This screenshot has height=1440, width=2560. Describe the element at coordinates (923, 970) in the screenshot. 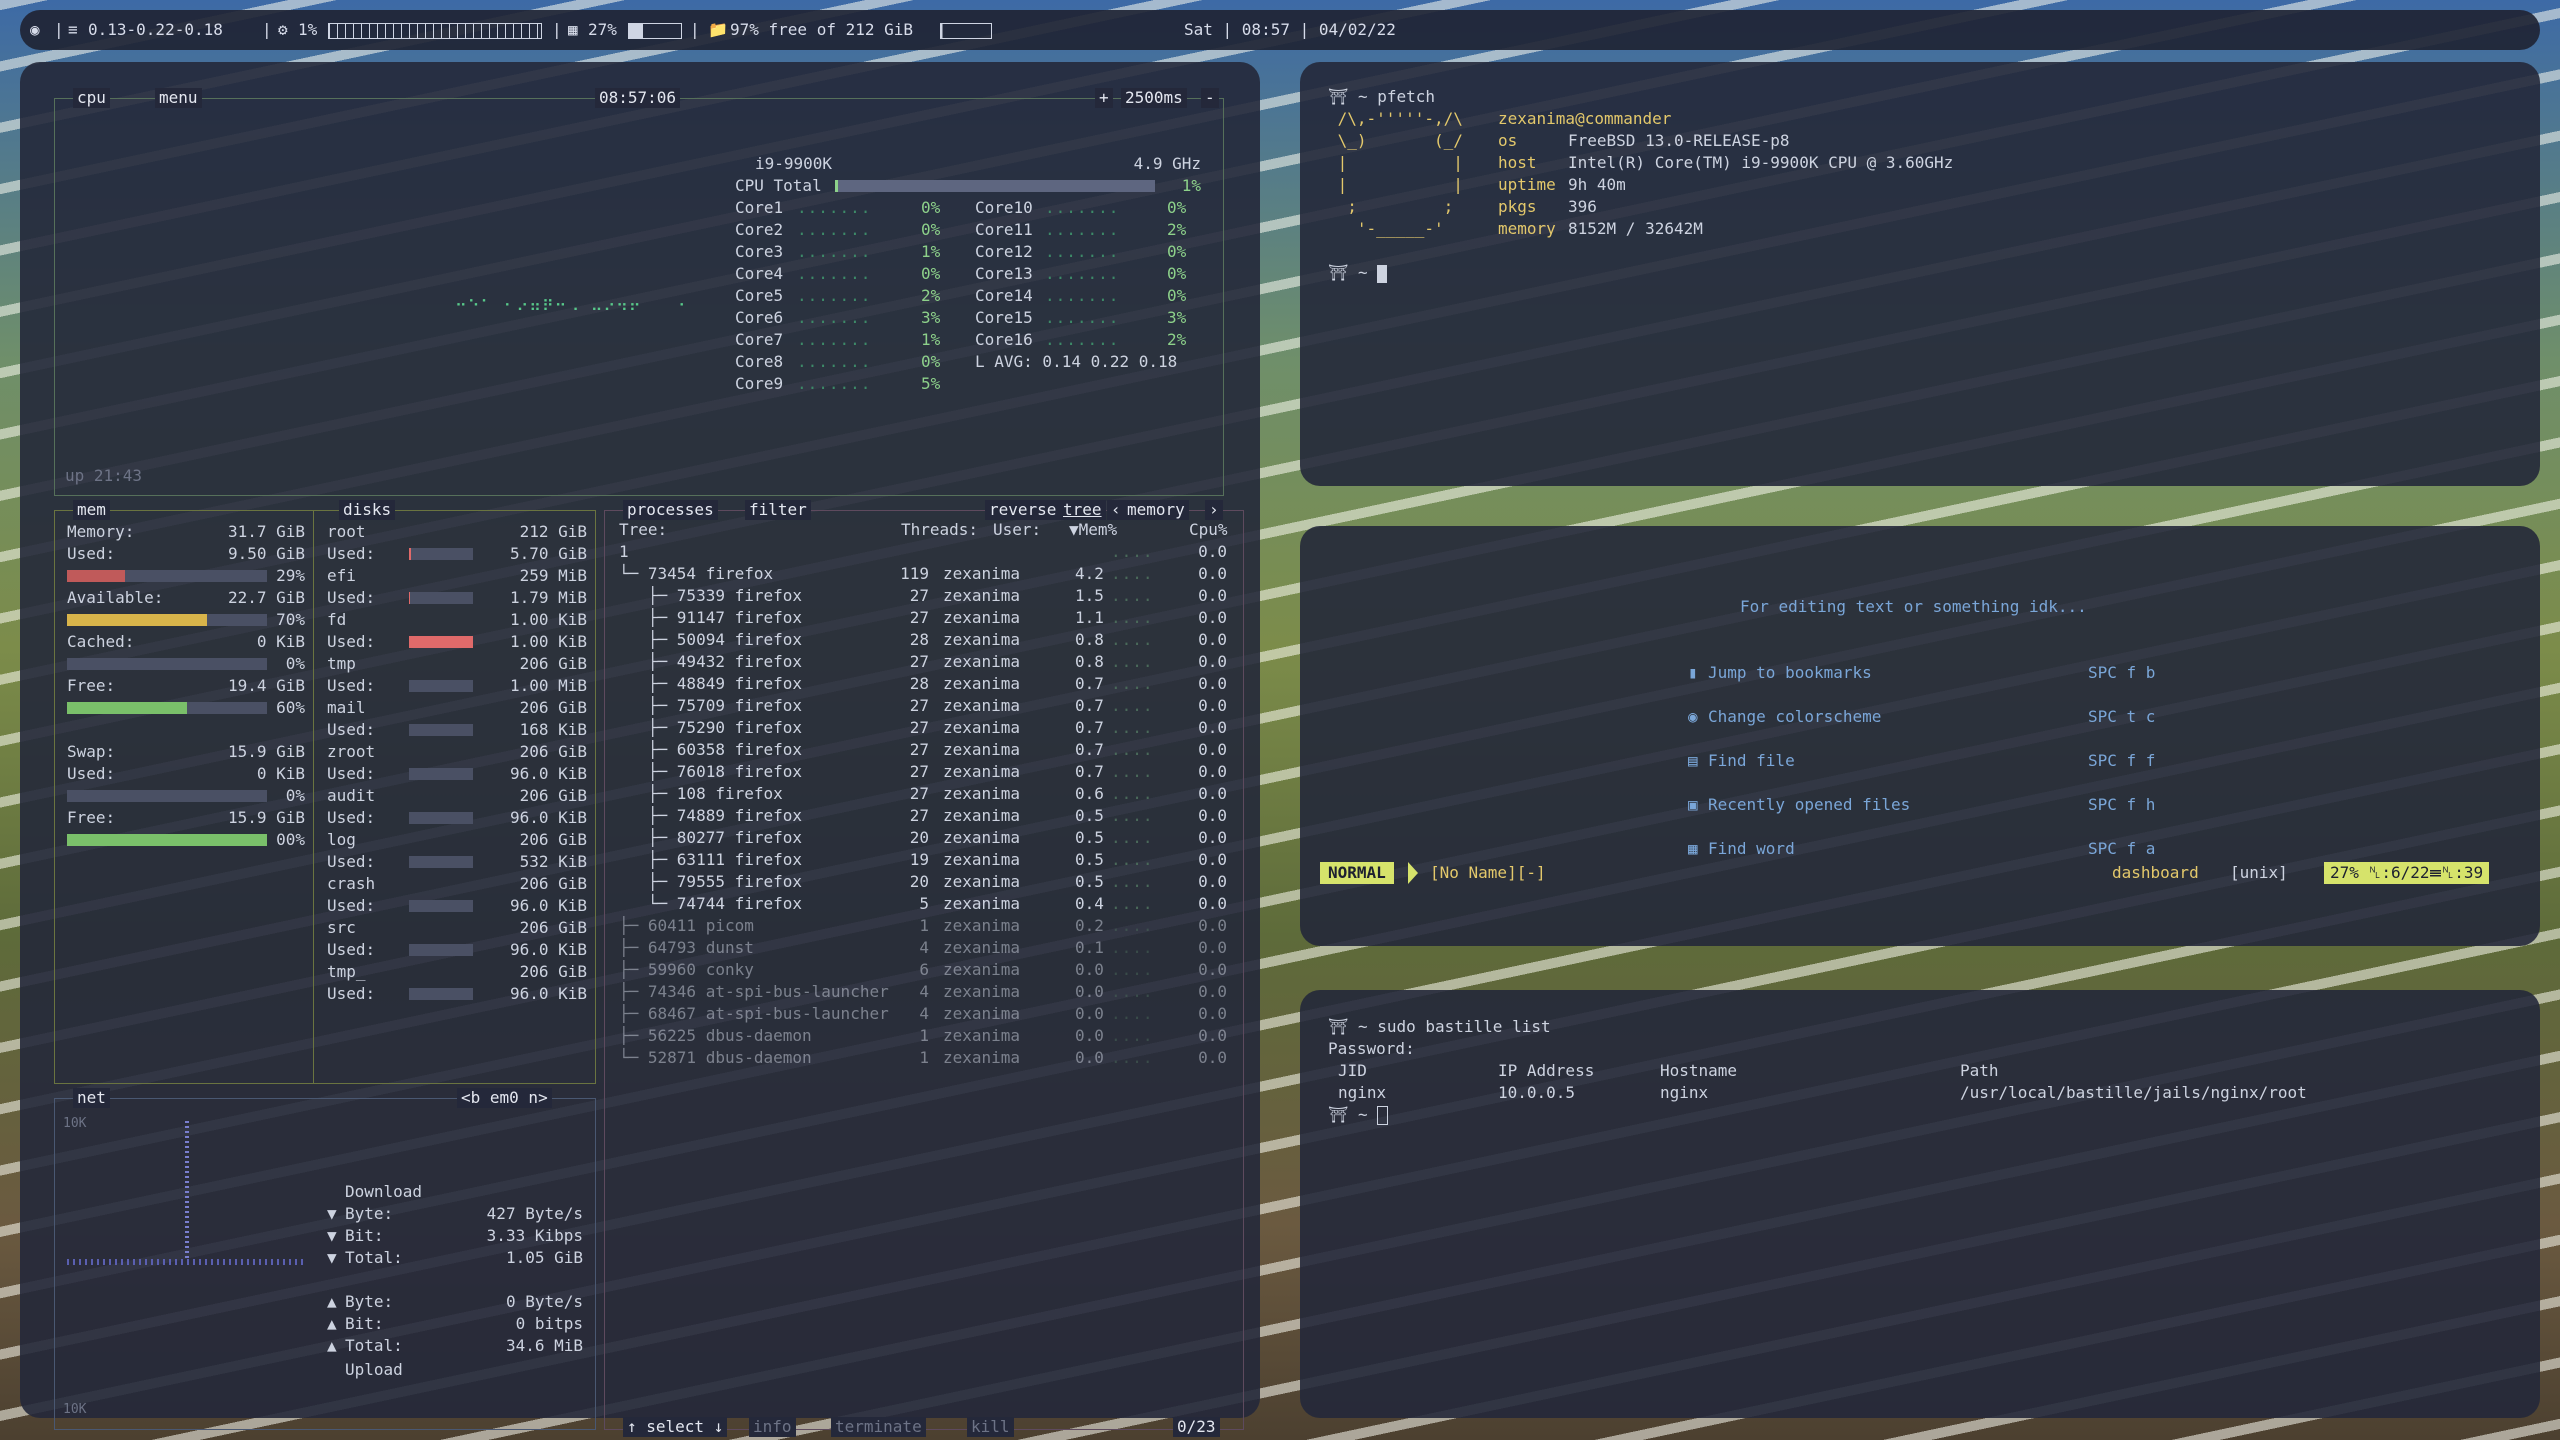

I see `process-row: ├─ 59960 conky 6 zexanima 0.0.... 0.0` at that location.